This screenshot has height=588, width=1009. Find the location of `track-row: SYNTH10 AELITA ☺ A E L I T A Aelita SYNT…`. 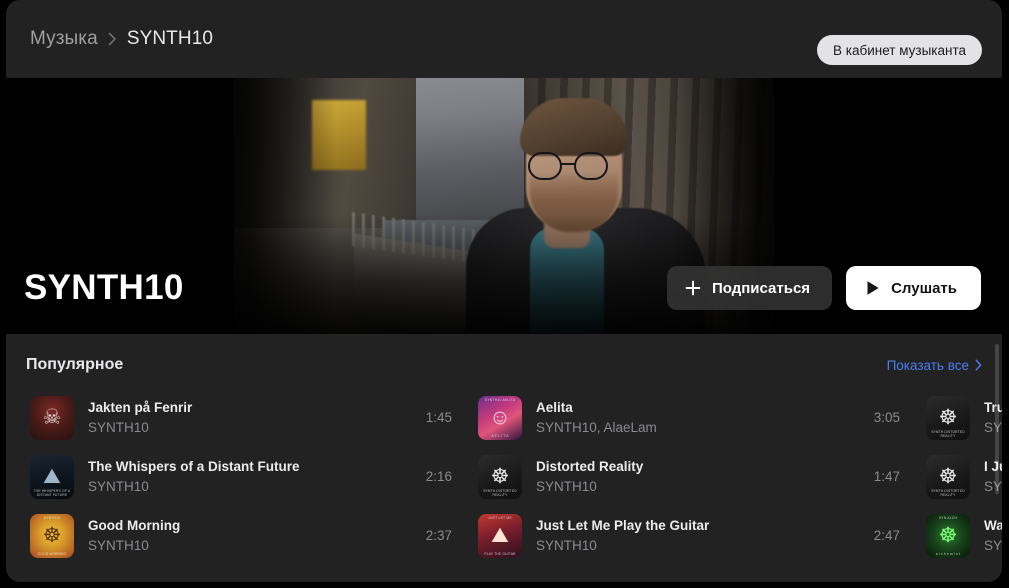

track-row: SYNTH10 AELITA ☺ A E L I T A Aelita SYNT… is located at coordinates (692, 417).